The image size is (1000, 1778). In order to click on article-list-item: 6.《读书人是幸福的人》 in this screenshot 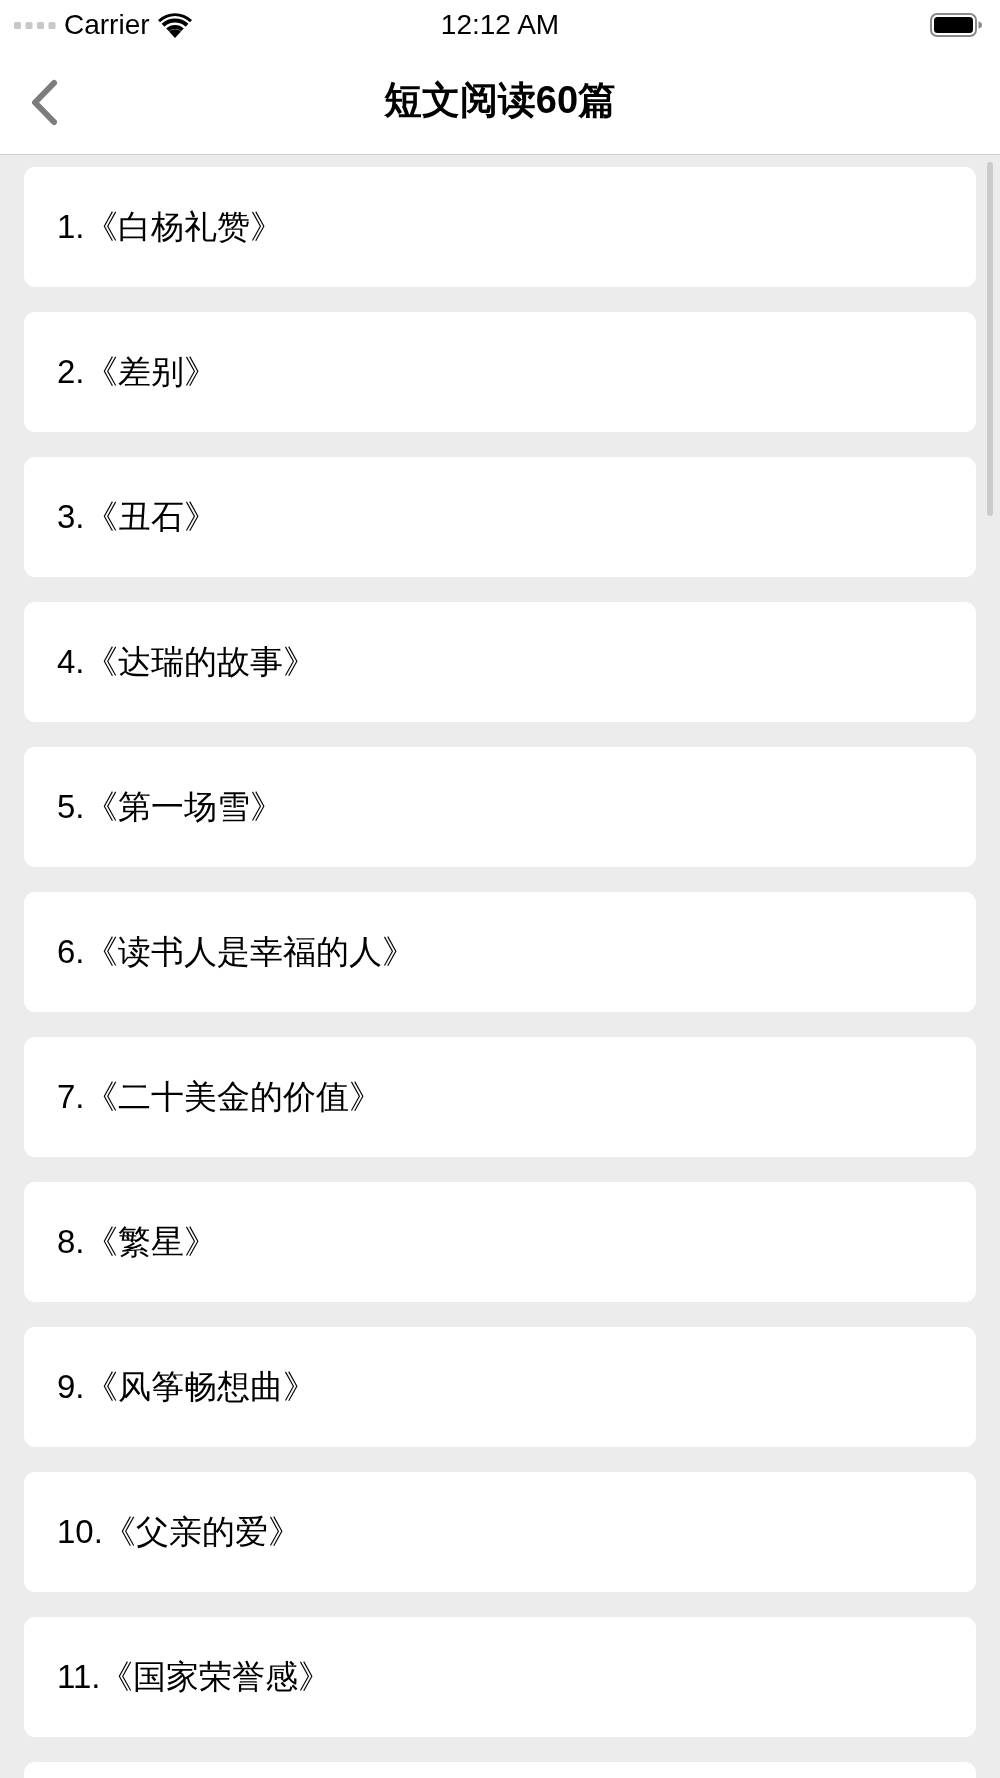, I will do `click(500, 952)`.